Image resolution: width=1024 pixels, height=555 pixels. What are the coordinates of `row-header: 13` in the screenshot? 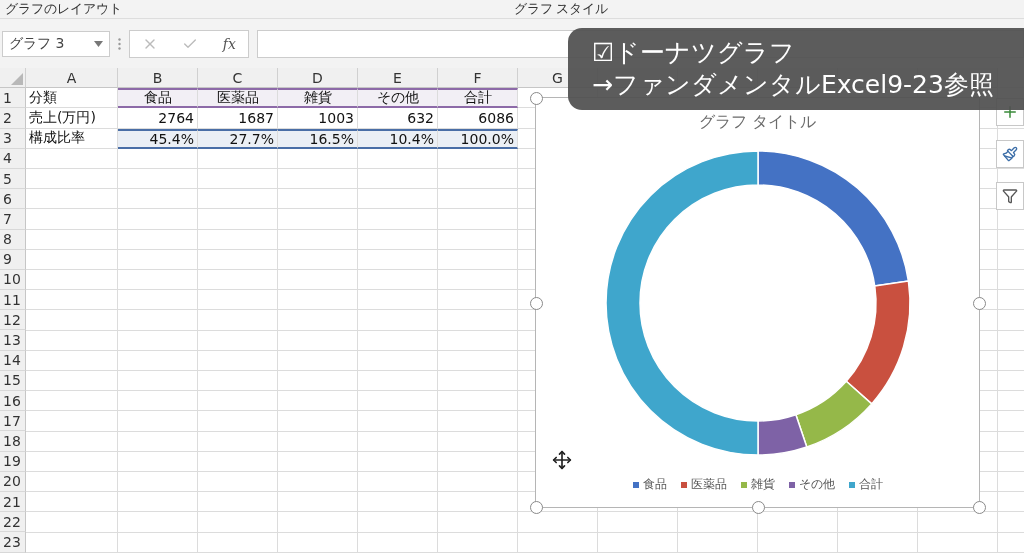 It's located at (13, 340).